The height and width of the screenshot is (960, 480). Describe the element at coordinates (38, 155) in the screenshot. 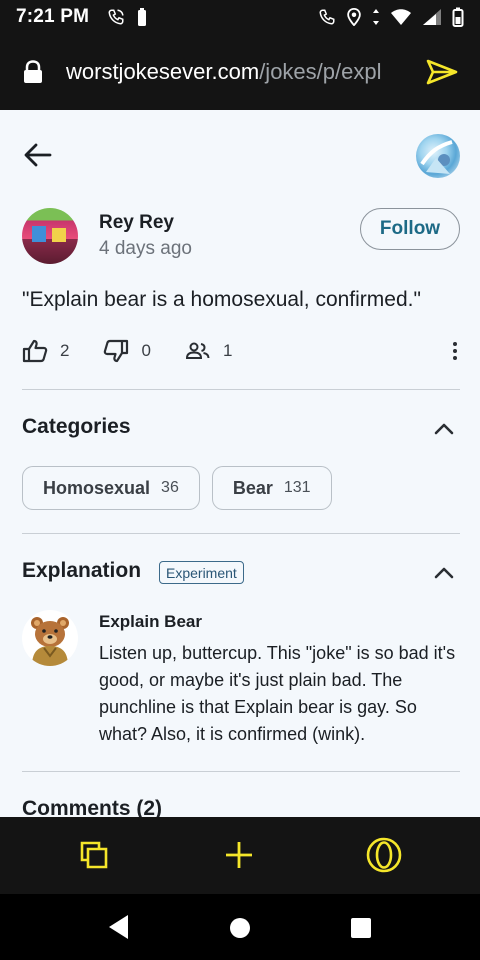

I see `back-arrow-icon` at that location.